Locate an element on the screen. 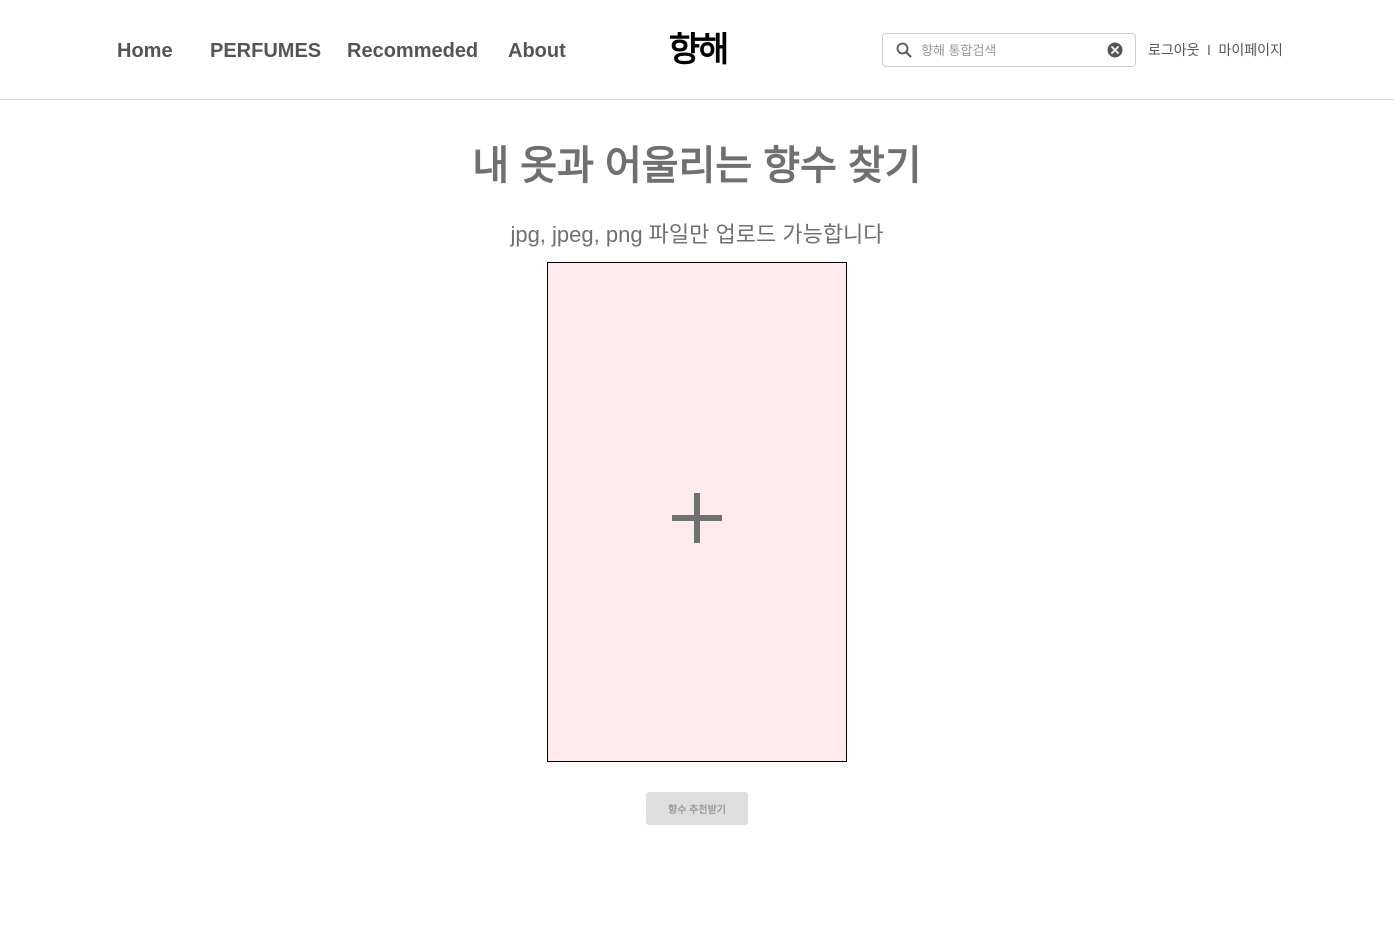  nav-about: About is located at coordinates (537, 51).